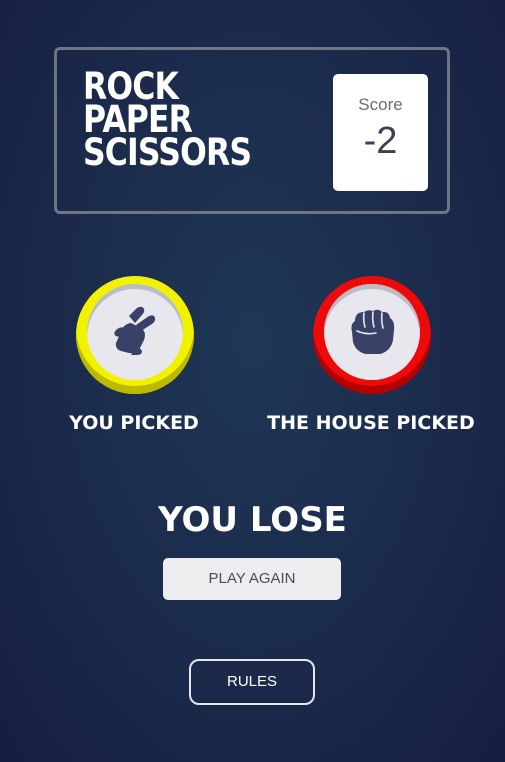 The height and width of the screenshot is (762, 505). I want to click on scissors-hand-icon, so click(135, 330).